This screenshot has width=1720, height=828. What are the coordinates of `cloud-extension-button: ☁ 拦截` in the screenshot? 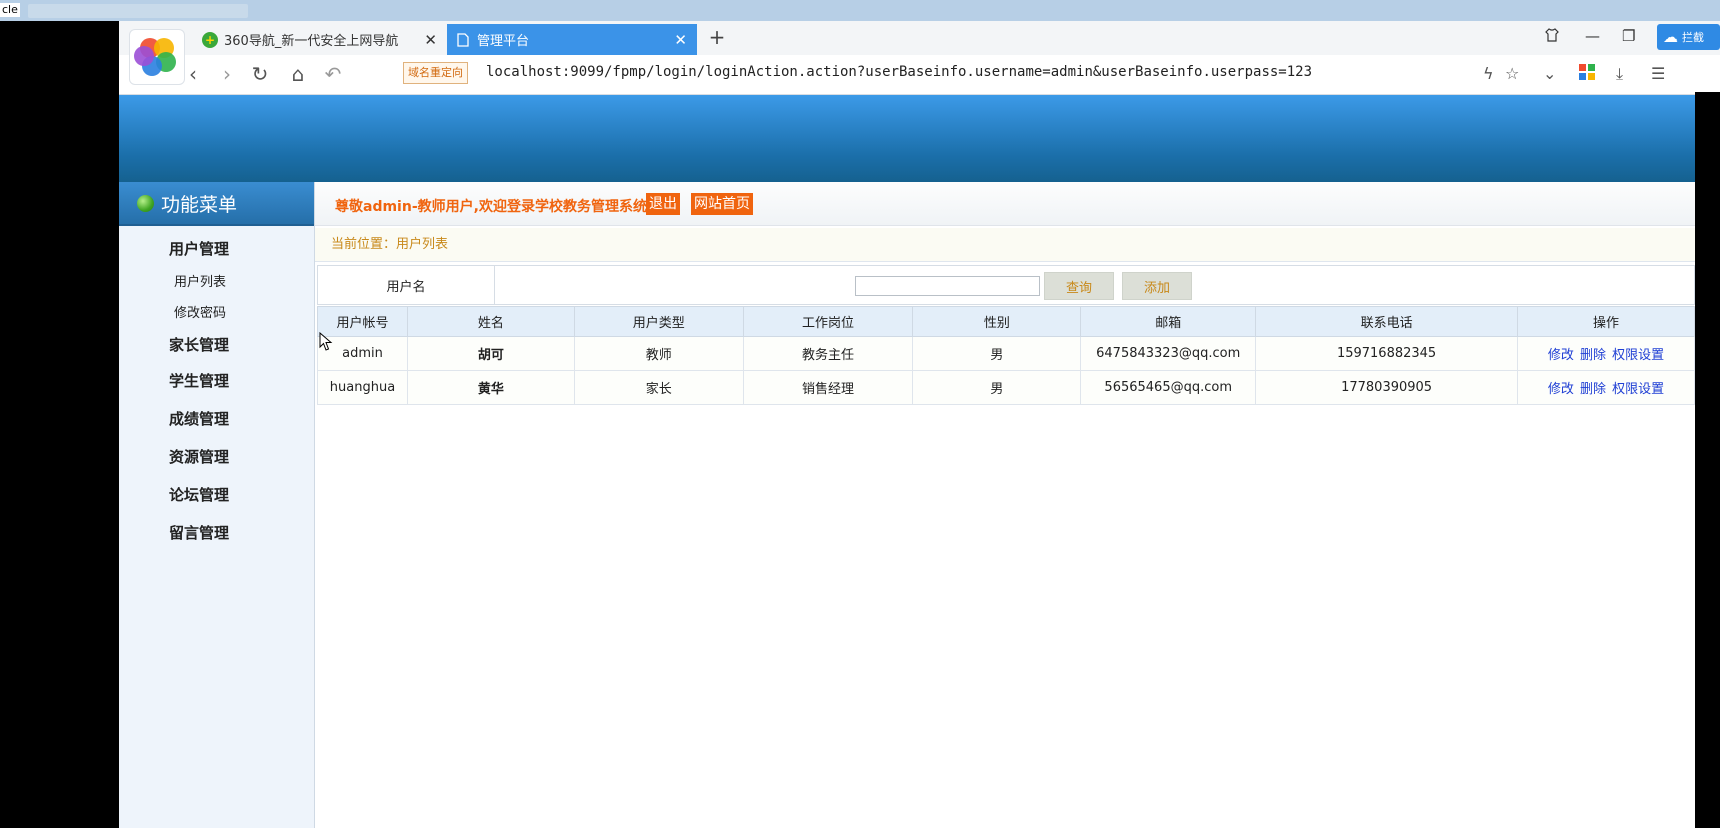 It's located at (1688, 37).